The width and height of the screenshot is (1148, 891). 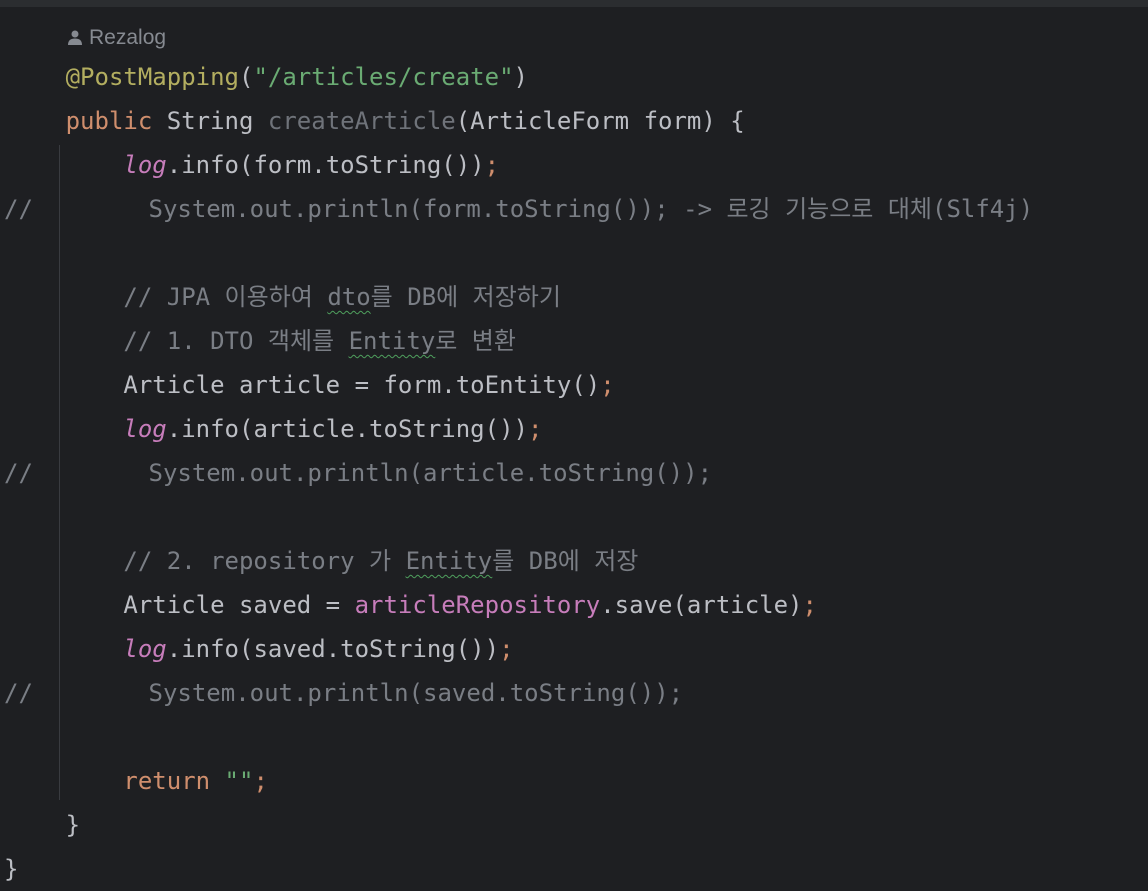 I want to click on code-line: @PostMapping("/articles/create"), so click(x=297, y=77).